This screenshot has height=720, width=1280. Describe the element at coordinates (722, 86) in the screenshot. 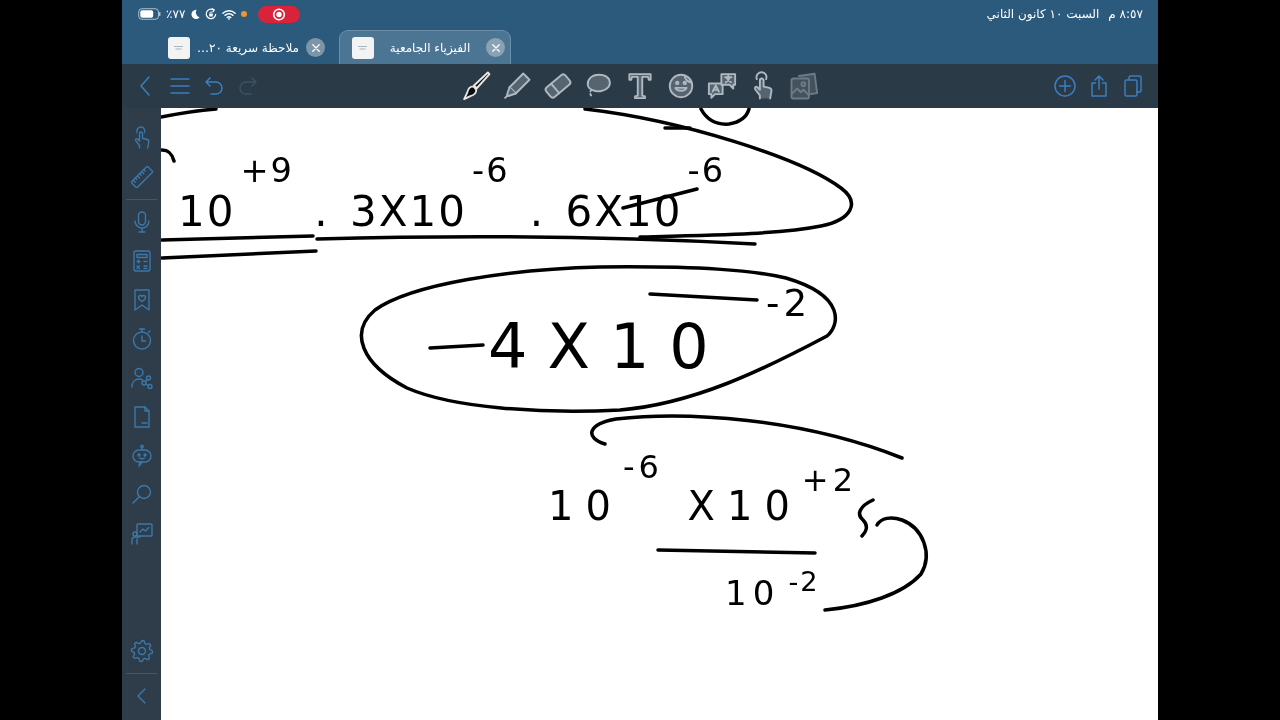

I see `translate-icon` at that location.